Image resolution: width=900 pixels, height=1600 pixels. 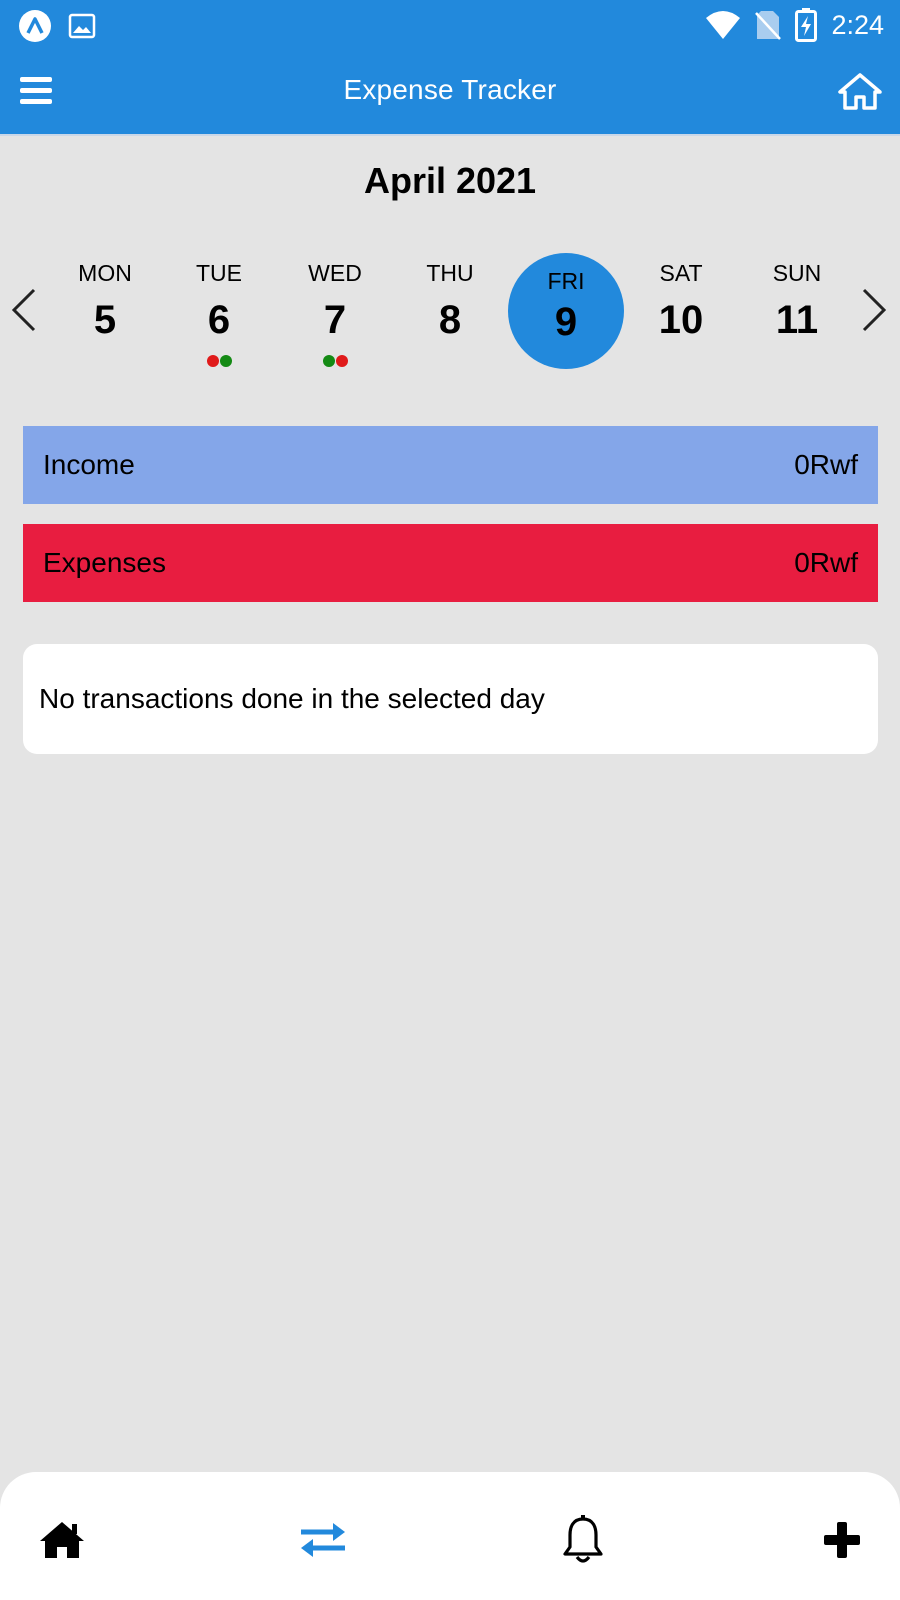 I want to click on day-thu: THU 8, so click(x=450, y=306).